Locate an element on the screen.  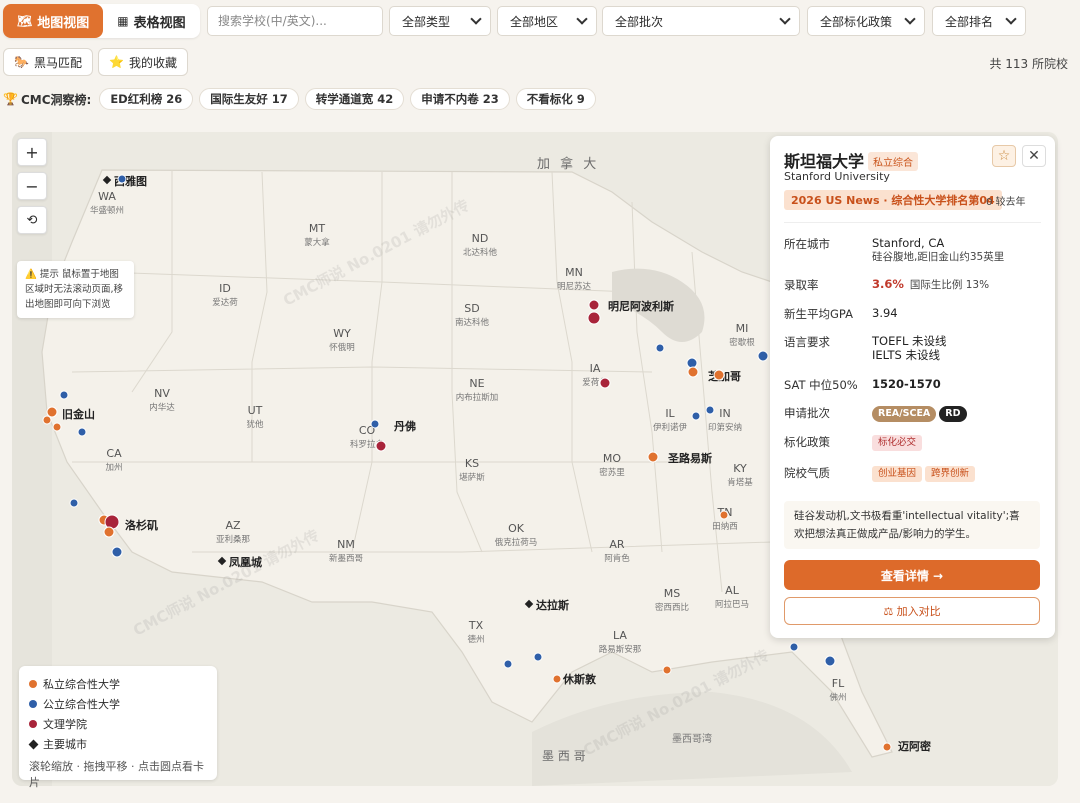
state-abbr: MN is located at coordinates (574, 272).